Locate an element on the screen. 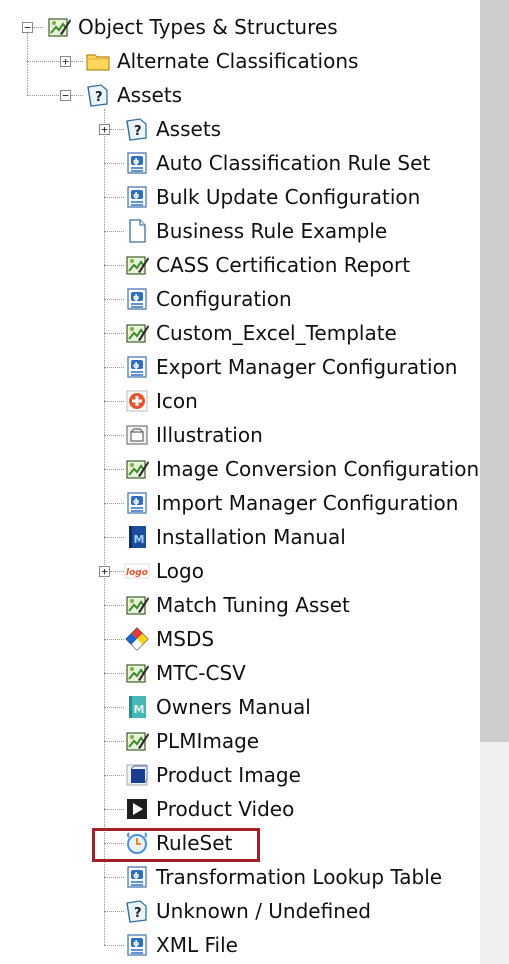 The image size is (509, 964). tree-node-assets-l1: ? Assets is located at coordinates (133, 95).